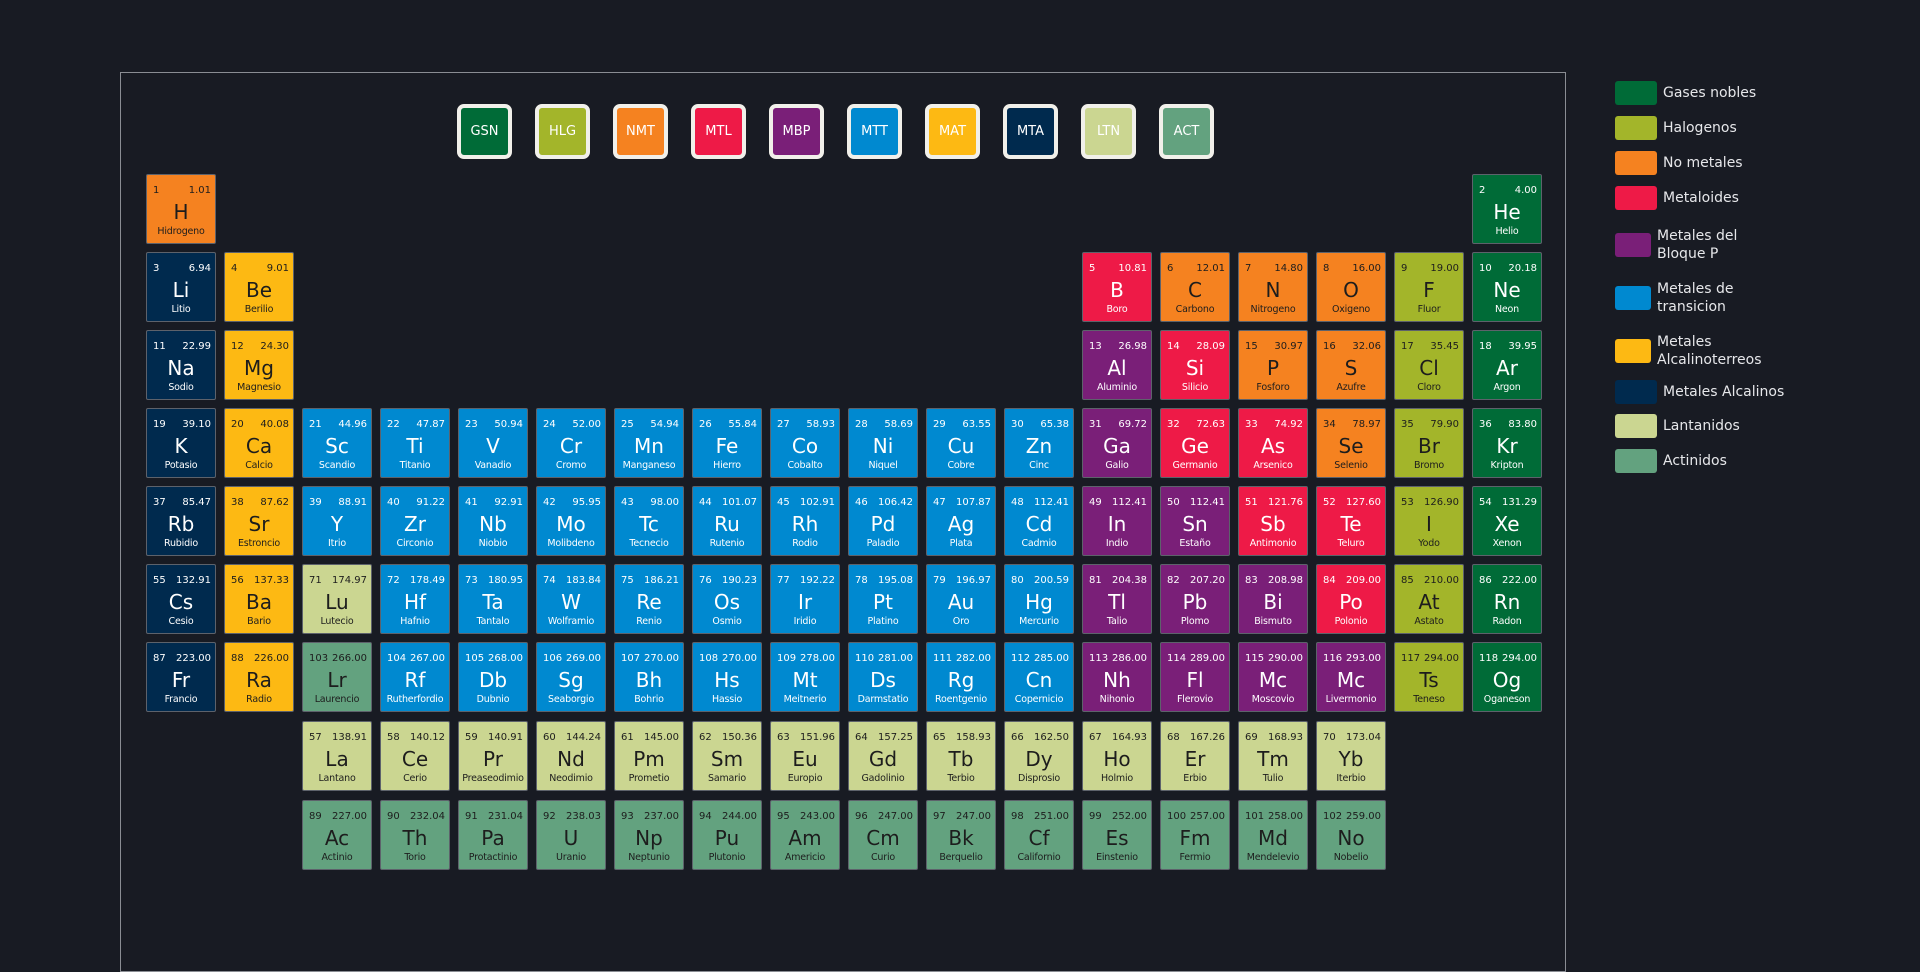 The height and width of the screenshot is (972, 1920). What do you see at coordinates (1117, 287) in the screenshot?
I see `element-cell-b-5: 5 10.81 B Boro` at bounding box center [1117, 287].